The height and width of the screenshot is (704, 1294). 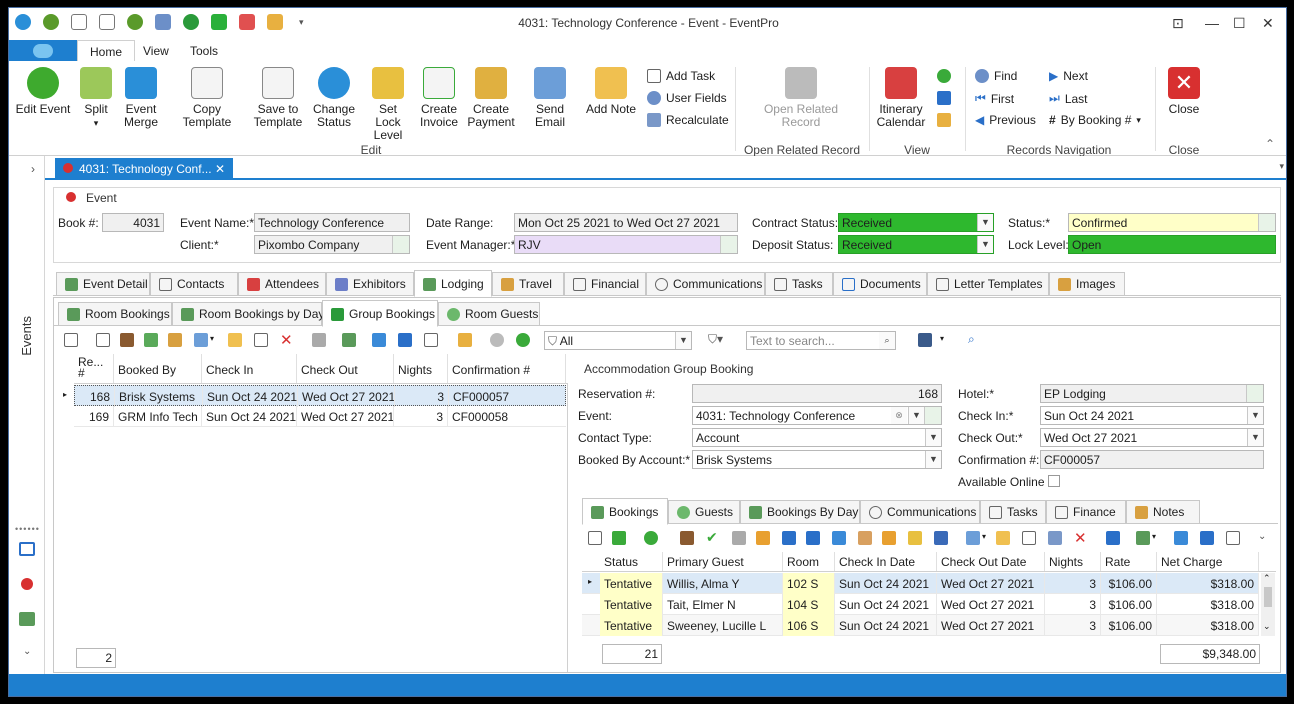 I want to click on col-header-primary-guest: Primary Guest, so click(x=723, y=561).